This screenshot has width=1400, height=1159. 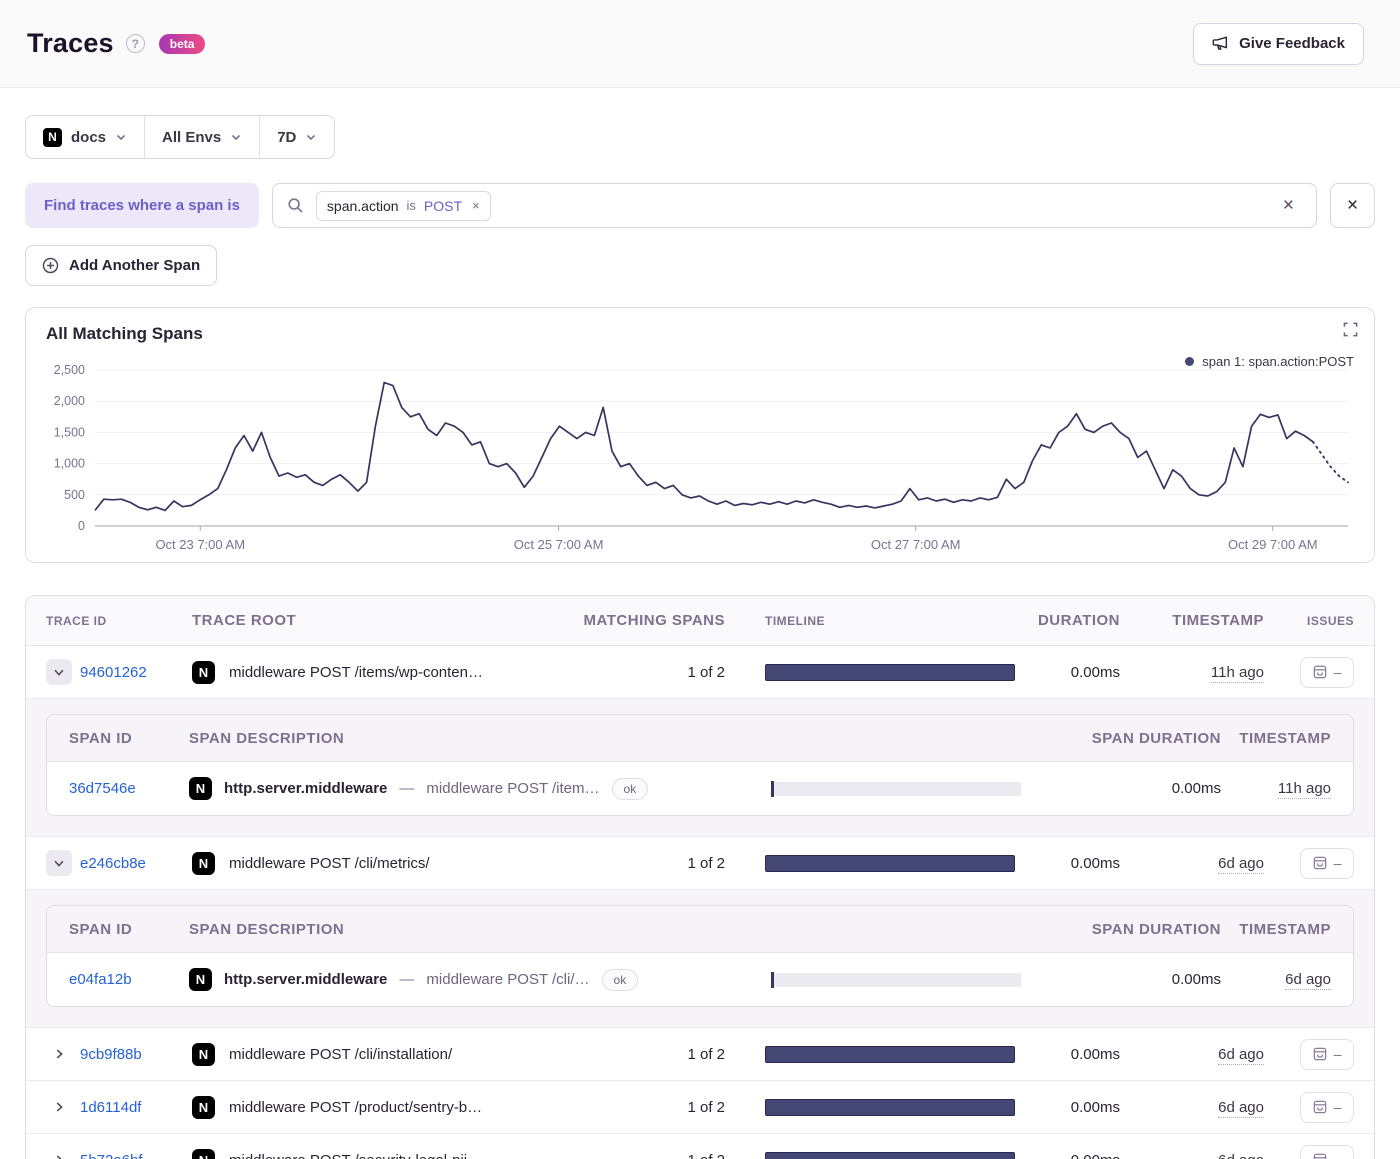 I want to click on span-timeline-tick, so click(x=772, y=979).